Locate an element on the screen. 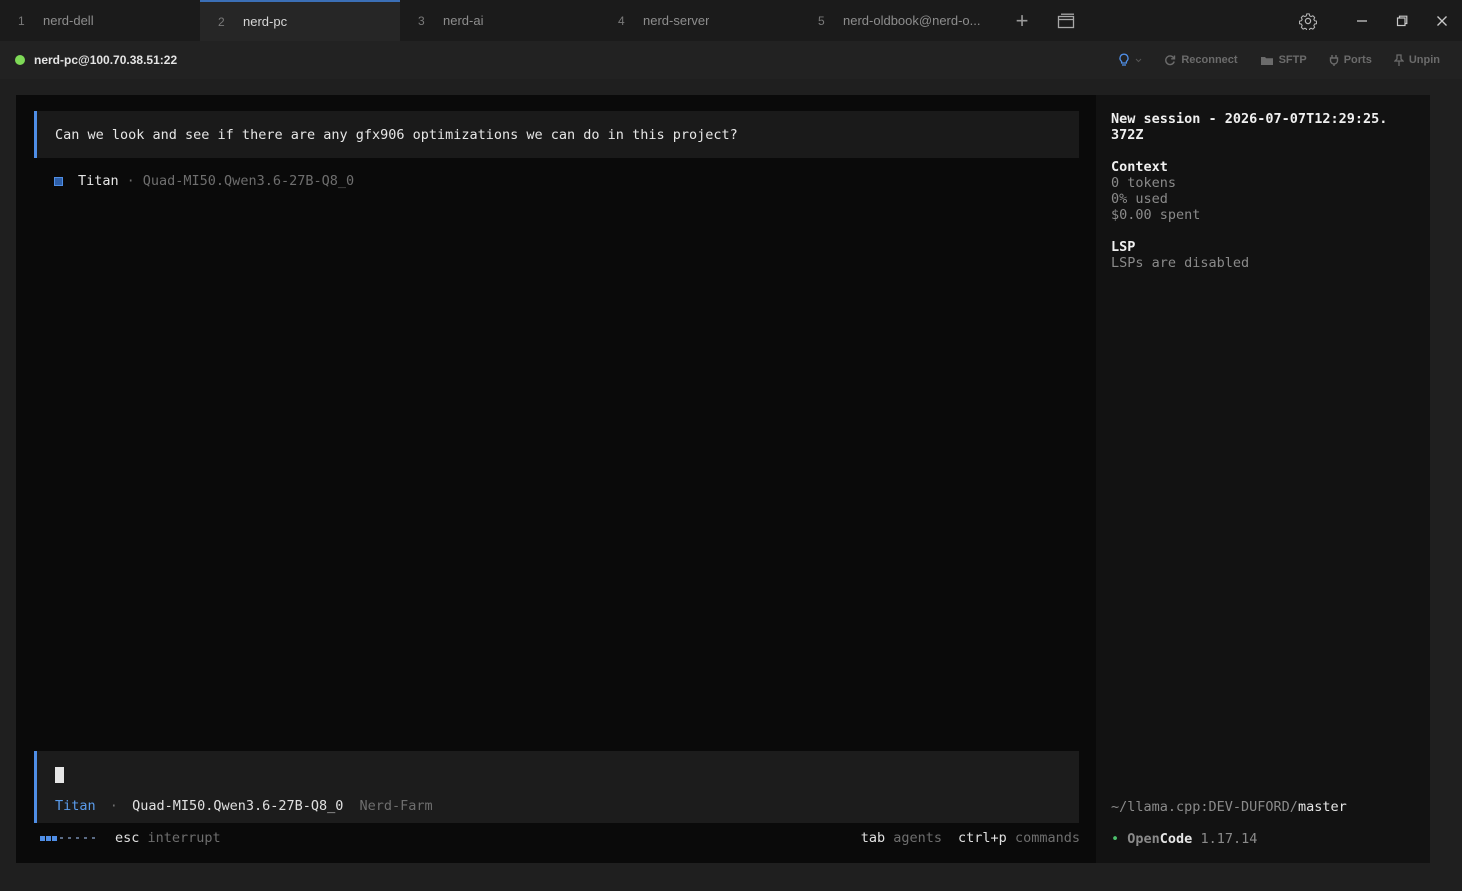 This screenshot has height=891, width=1462. chevron-down-icon is located at coordinates (1138, 60).